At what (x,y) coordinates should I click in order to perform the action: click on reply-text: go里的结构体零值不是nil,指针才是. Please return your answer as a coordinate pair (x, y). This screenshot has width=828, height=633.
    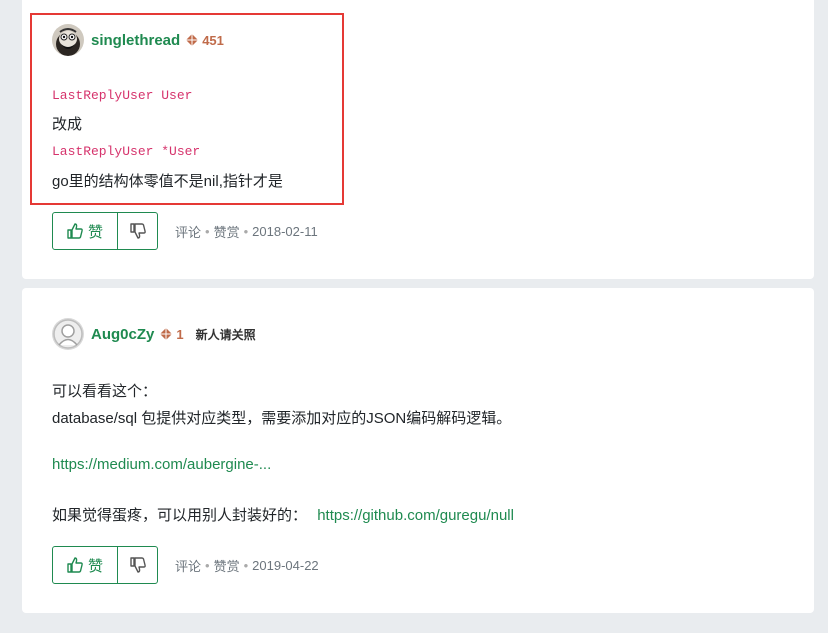
    Looking at the image, I should click on (167, 181).